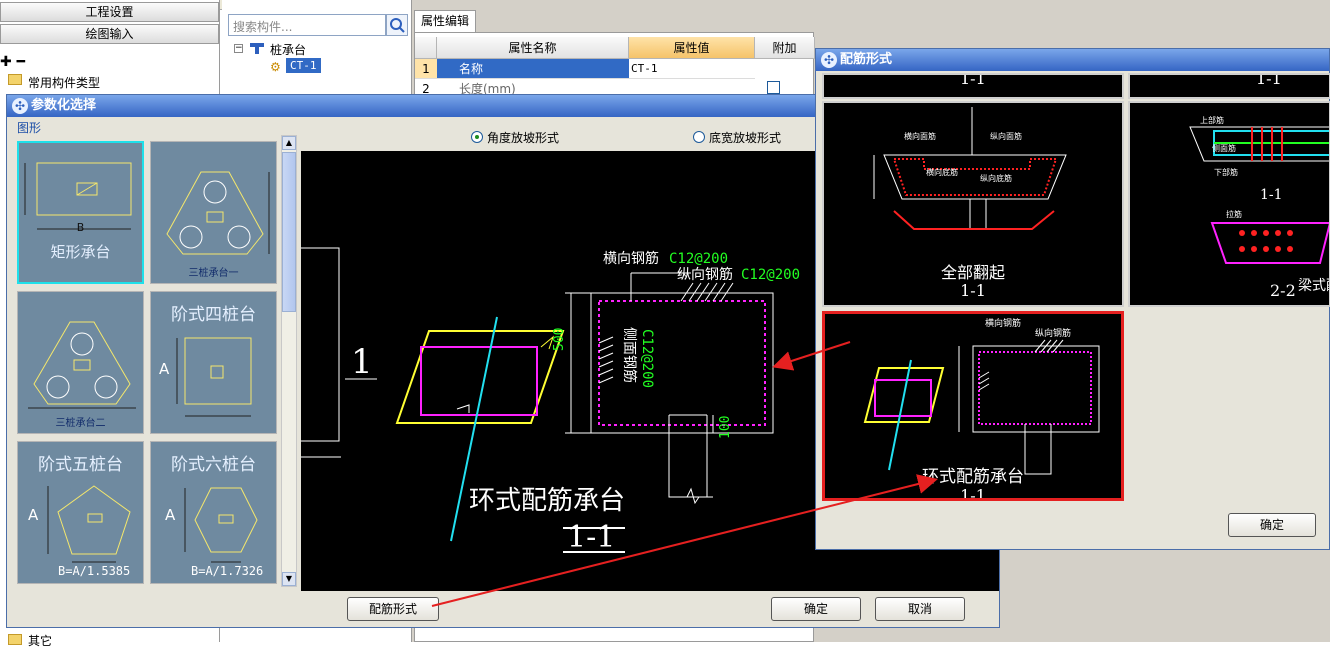 This screenshot has height=649, width=1330. Describe the element at coordinates (80, 465) in the screenshot. I see `thumb-label: 阶式五桩台` at that location.